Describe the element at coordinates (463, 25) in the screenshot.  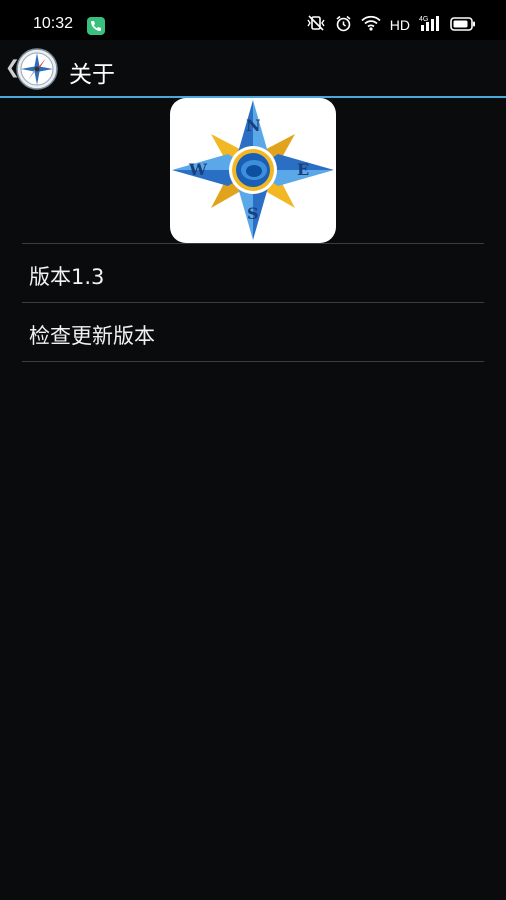
I see `battery-icon` at that location.